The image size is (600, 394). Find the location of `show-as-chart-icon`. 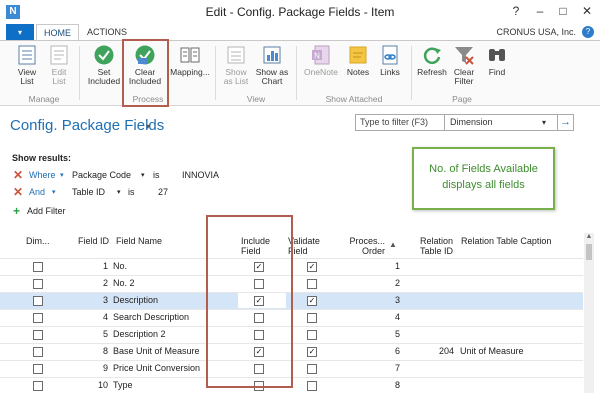

show-as-chart-icon is located at coordinates (272, 55).